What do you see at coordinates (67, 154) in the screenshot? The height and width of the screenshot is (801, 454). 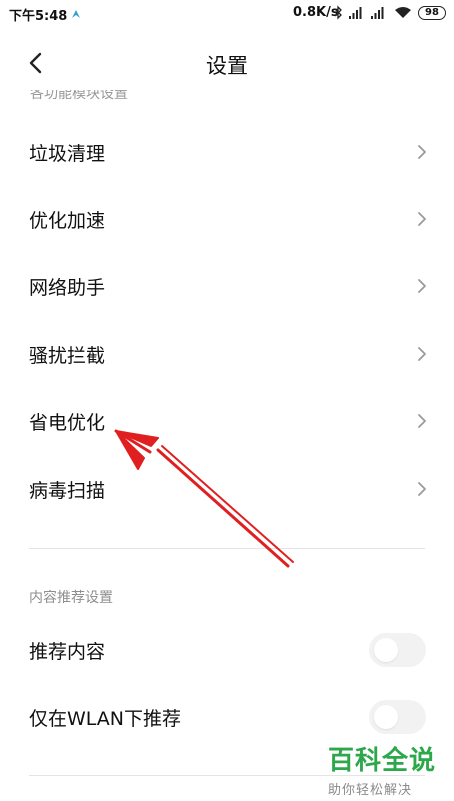 I see `list-item-label: 垃圾清理` at bounding box center [67, 154].